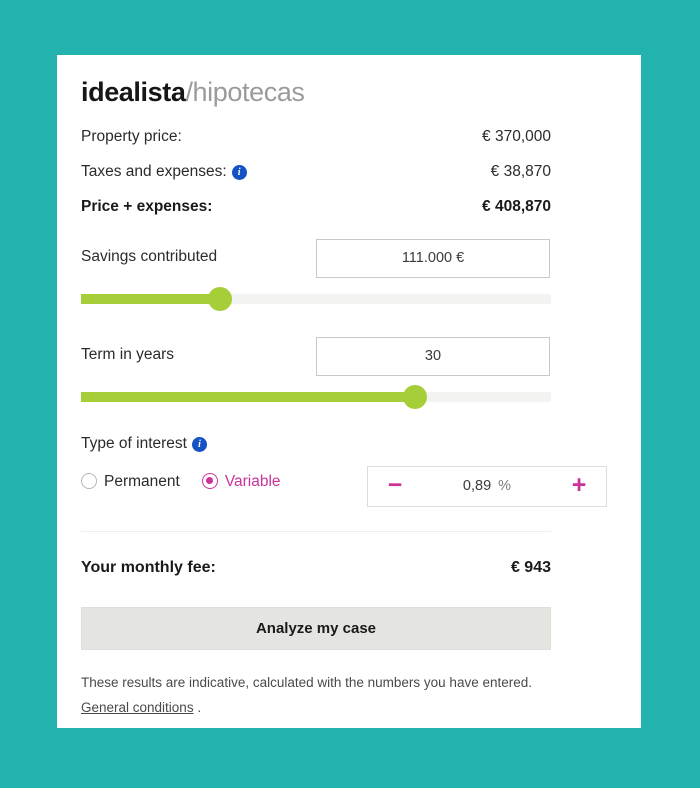 The height and width of the screenshot is (788, 700). What do you see at coordinates (477, 486) in the screenshot?
I see `interest-rate-number: 0,89` at bounding box center [477, 486].